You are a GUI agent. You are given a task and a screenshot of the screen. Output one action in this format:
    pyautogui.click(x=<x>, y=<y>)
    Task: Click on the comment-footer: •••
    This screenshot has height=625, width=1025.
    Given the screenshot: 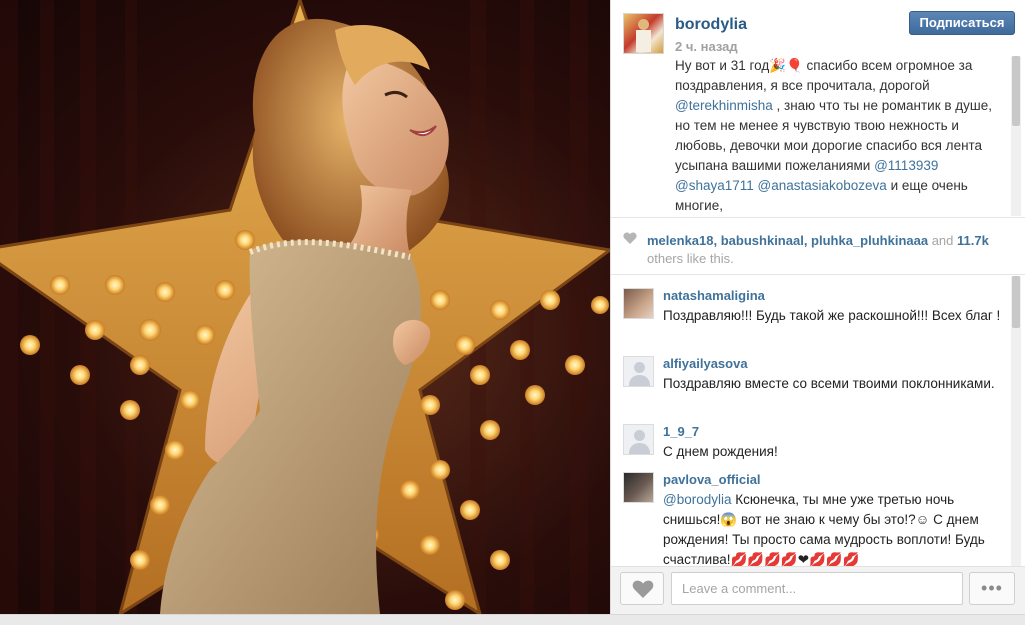 What is the action you would take?
    pyautogui.click(x=818, y=590)
    